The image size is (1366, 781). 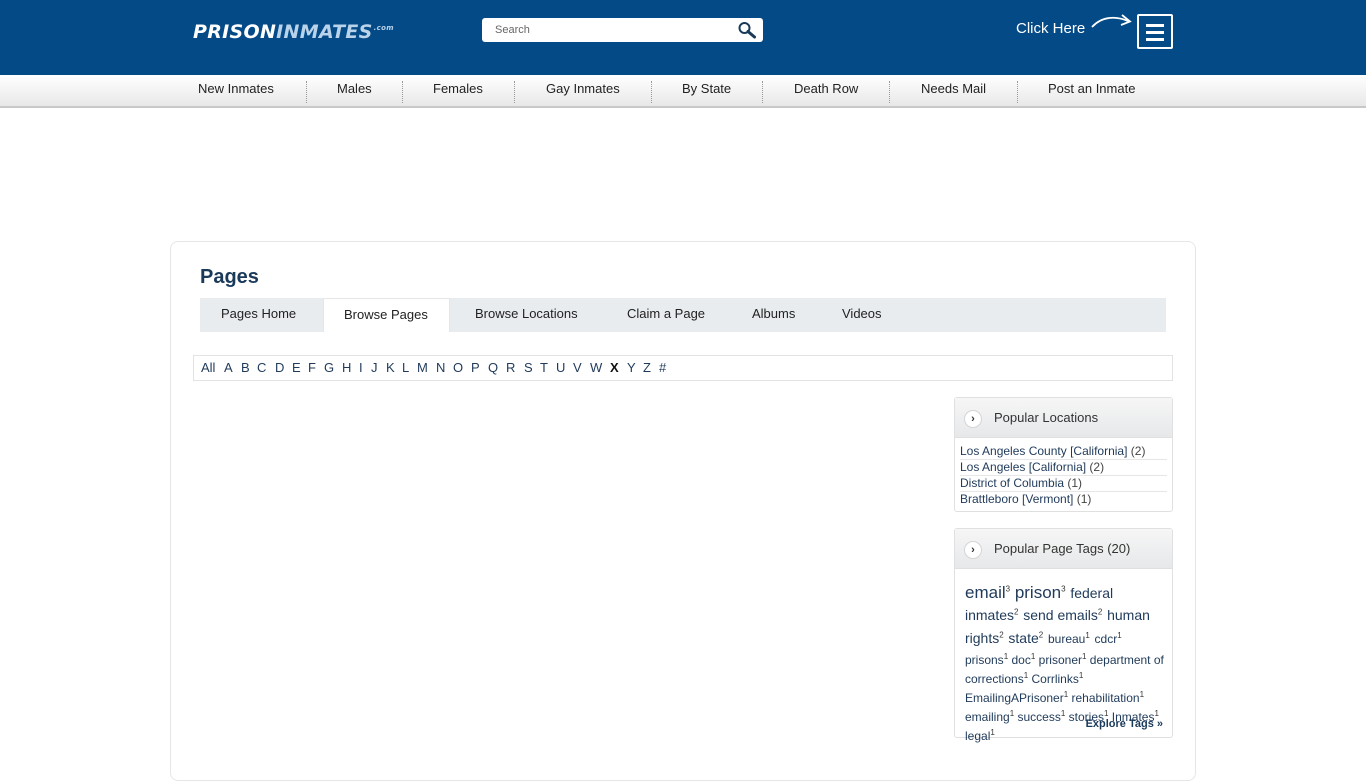 I want to click on location-item: Los Angeles [California] (2), so click(x=1032, y=467).